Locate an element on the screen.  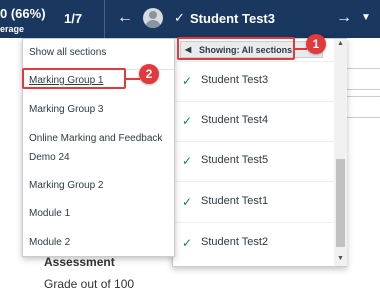
callout-badge-2: 2 is located at coordinates (149, 74).